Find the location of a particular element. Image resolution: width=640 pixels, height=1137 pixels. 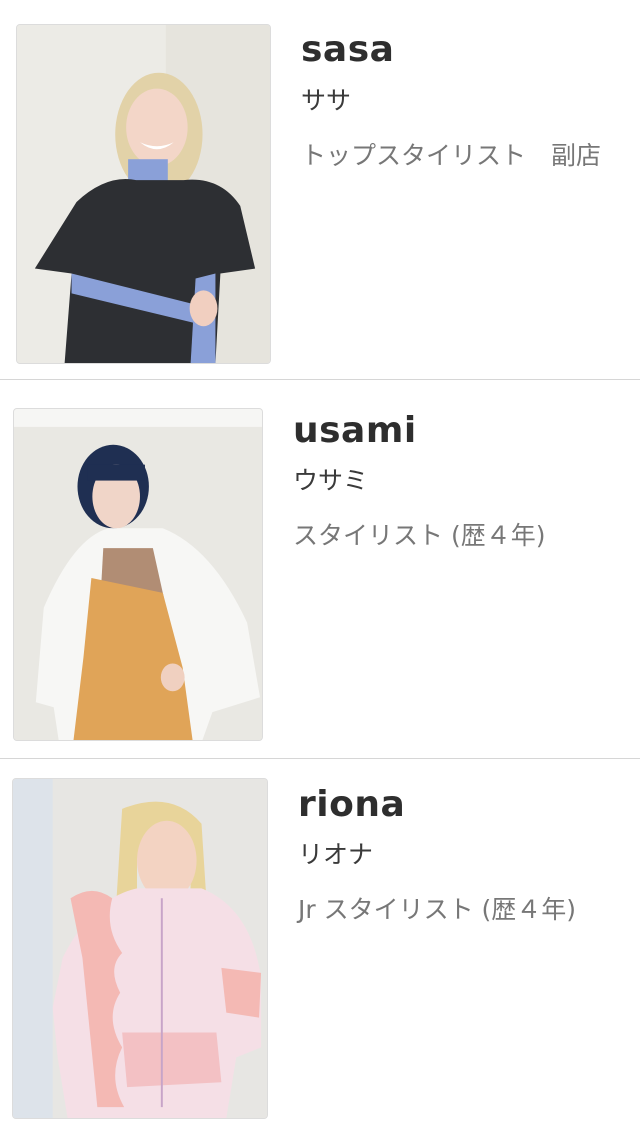

stylist-name: sasa is located at coordinates (348, 49).